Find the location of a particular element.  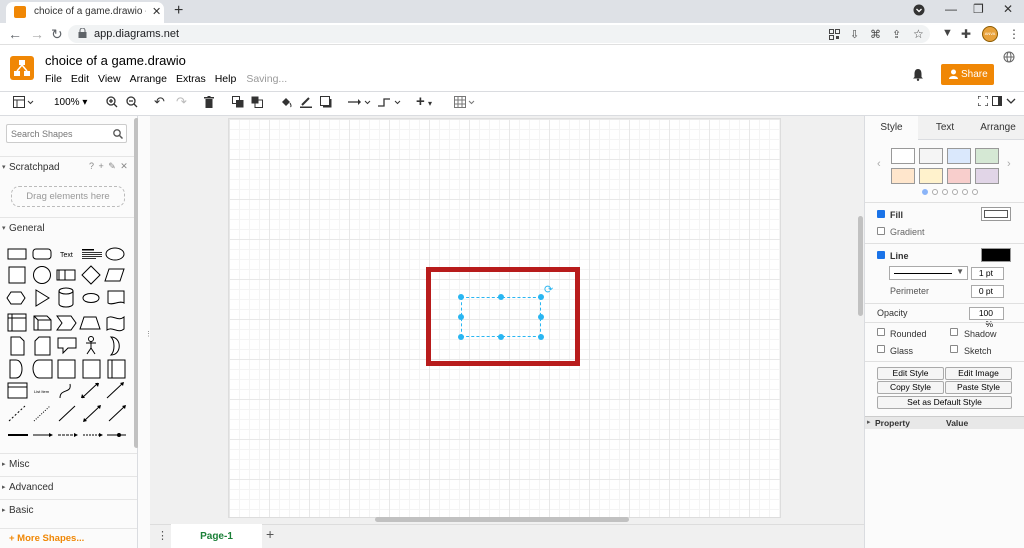

swatch-next-icon: › is located at coordinates (1009, 164).